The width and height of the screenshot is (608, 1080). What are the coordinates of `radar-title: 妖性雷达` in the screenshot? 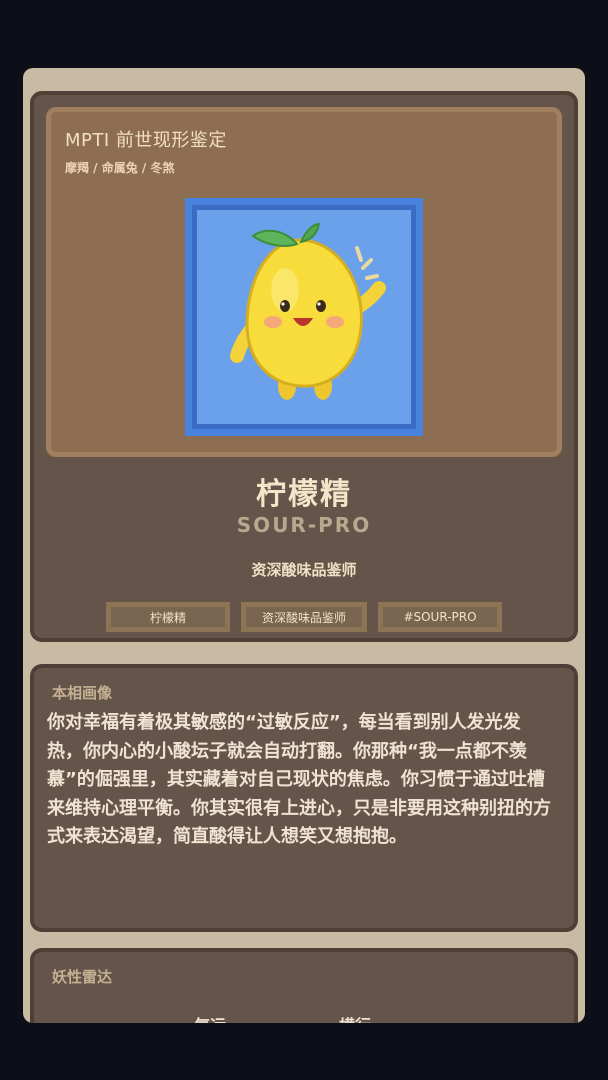 It's located at (82, 977).